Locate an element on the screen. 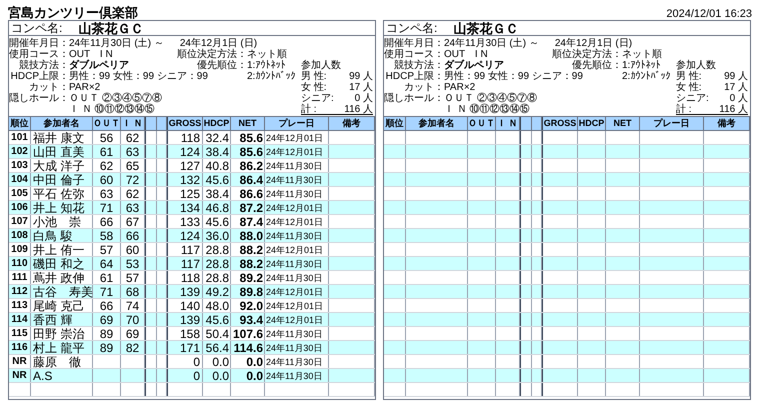 The height and width of the screenshot is (402, 760). score-cell: 36.0 is located at coordinates (217, 235).